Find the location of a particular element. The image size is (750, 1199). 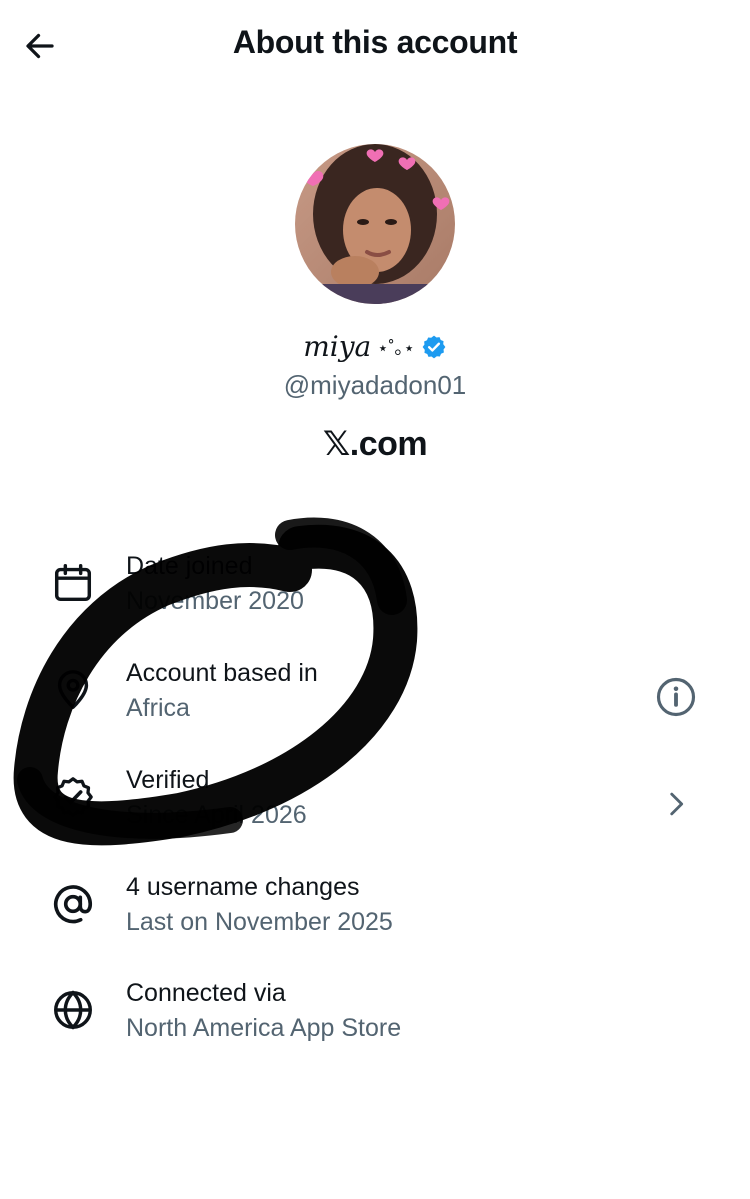

chevron-right-icon is located at coordinates (677, 804).